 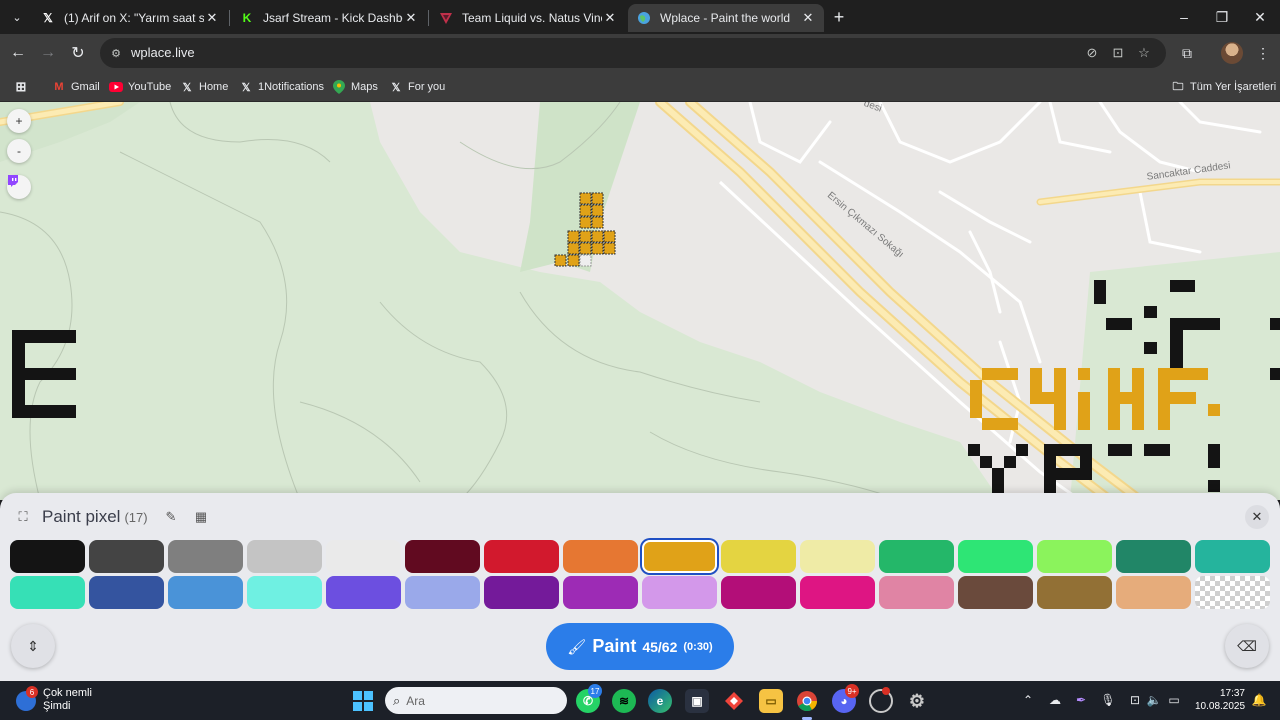 What do you see at coordinates (23, 87) in the screenshot?
I see `apps-grid-icon: ⊞` at bounding box center [23, 87].